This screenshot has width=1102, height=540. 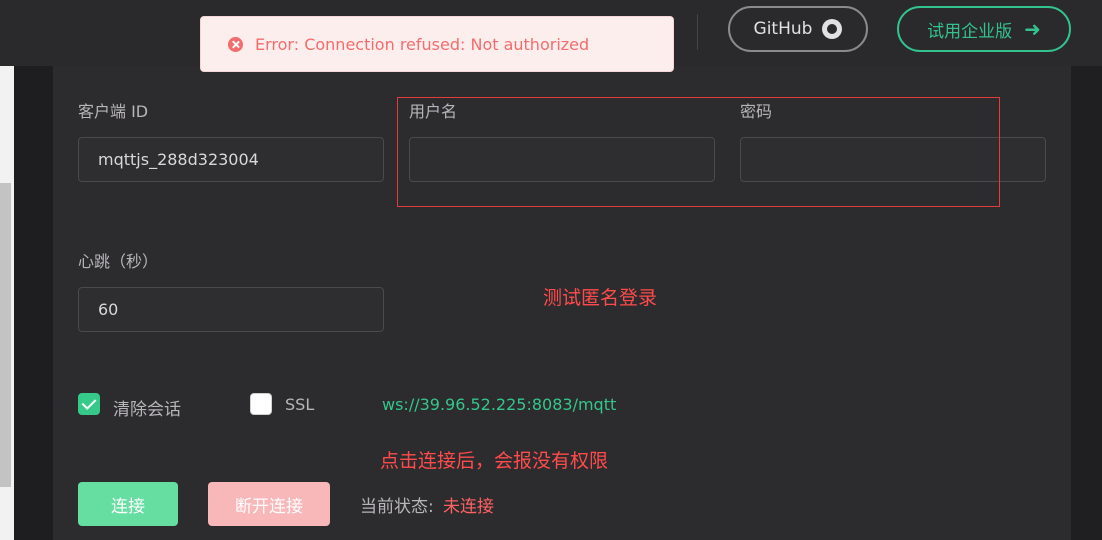 What do you see at coordinates (1086, 303) in the screenshot?
I see `right-page-strip` at bounding box center [1086, 303].